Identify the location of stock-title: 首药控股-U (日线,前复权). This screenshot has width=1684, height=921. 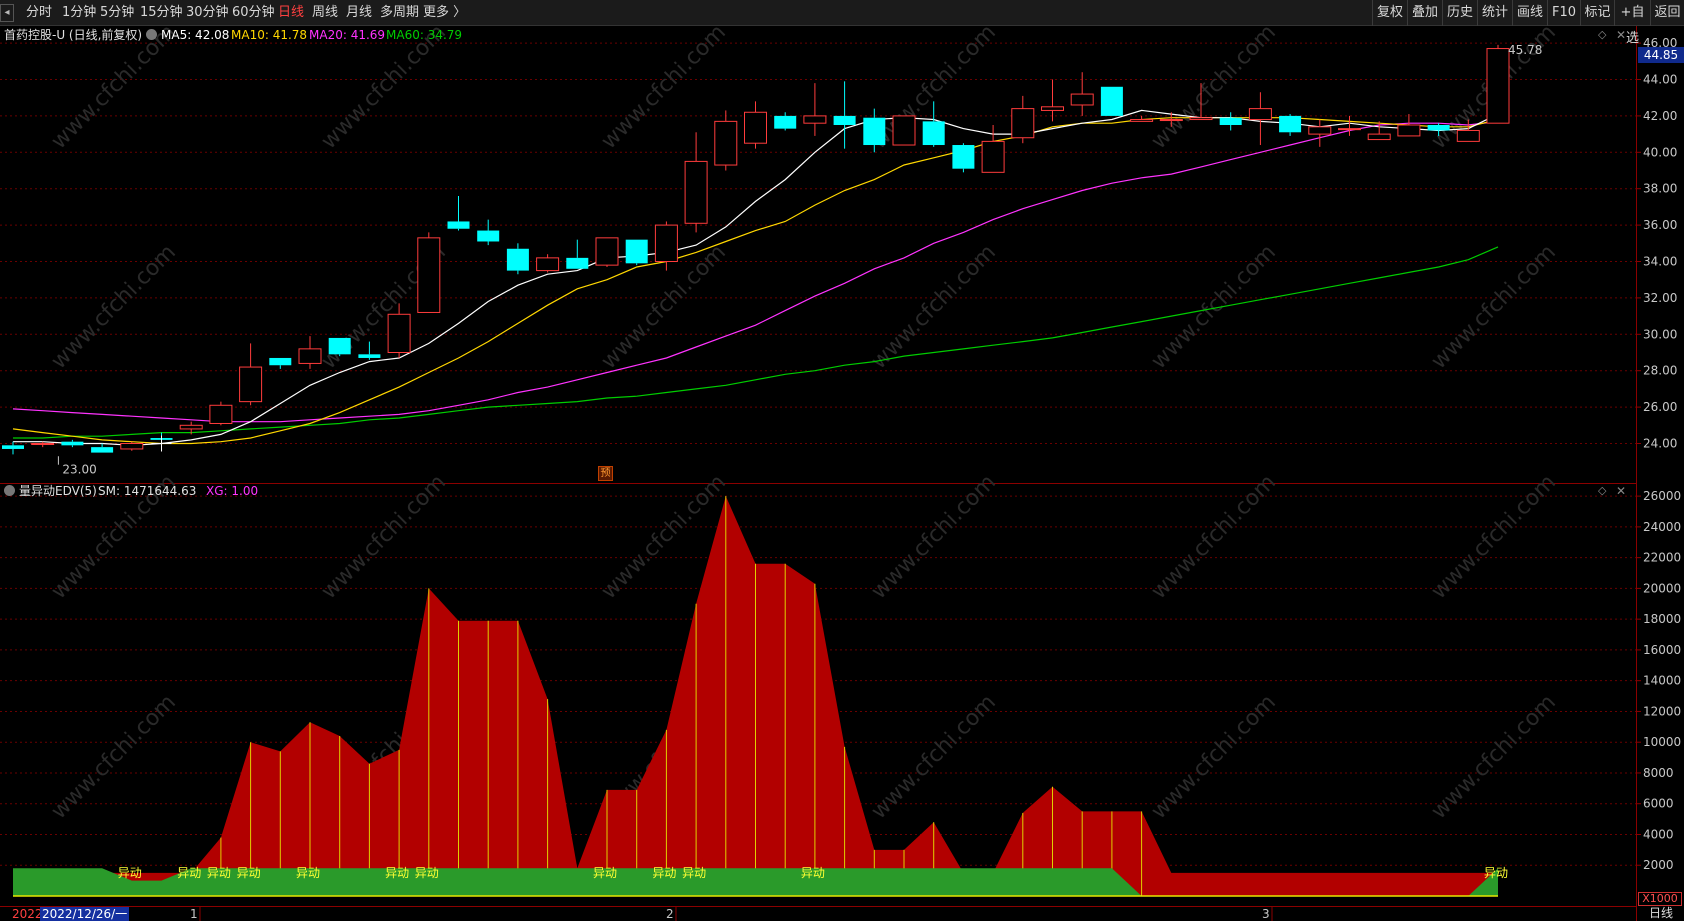
(73, 35).